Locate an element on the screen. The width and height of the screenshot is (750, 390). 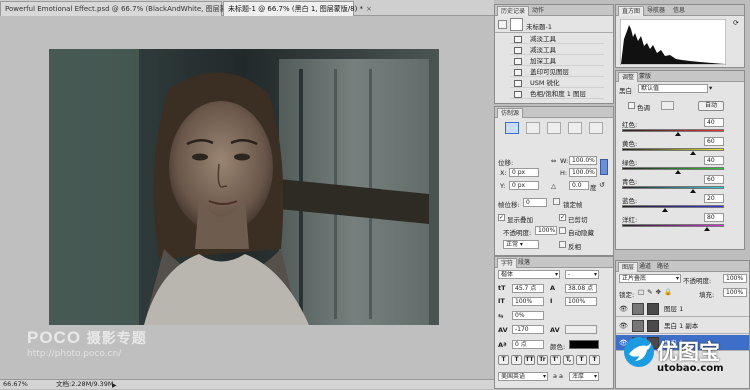
blend-mode-select: 正片叠底 ▾ is located at coordinates (650, 278).